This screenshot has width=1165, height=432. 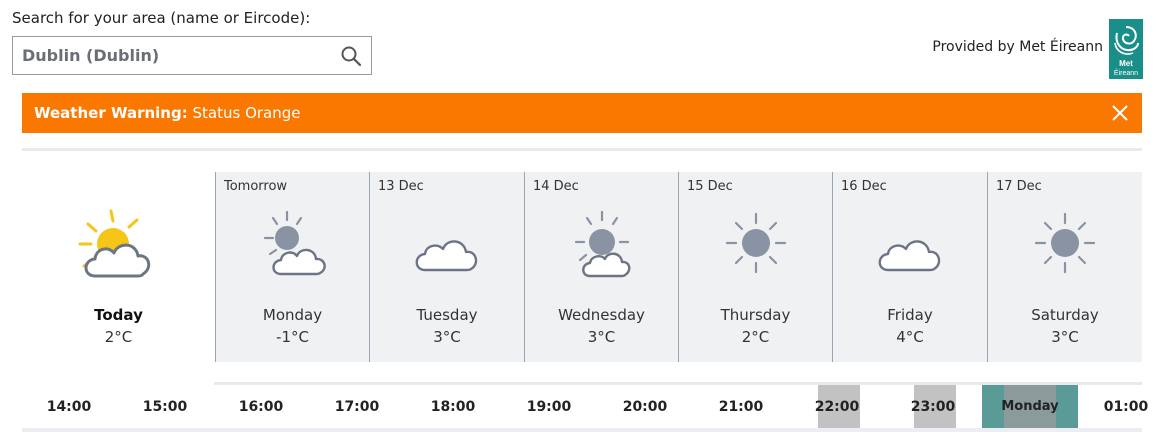 I want to click on search-value: Dublin (Dublin), so click(x=91, y=55).